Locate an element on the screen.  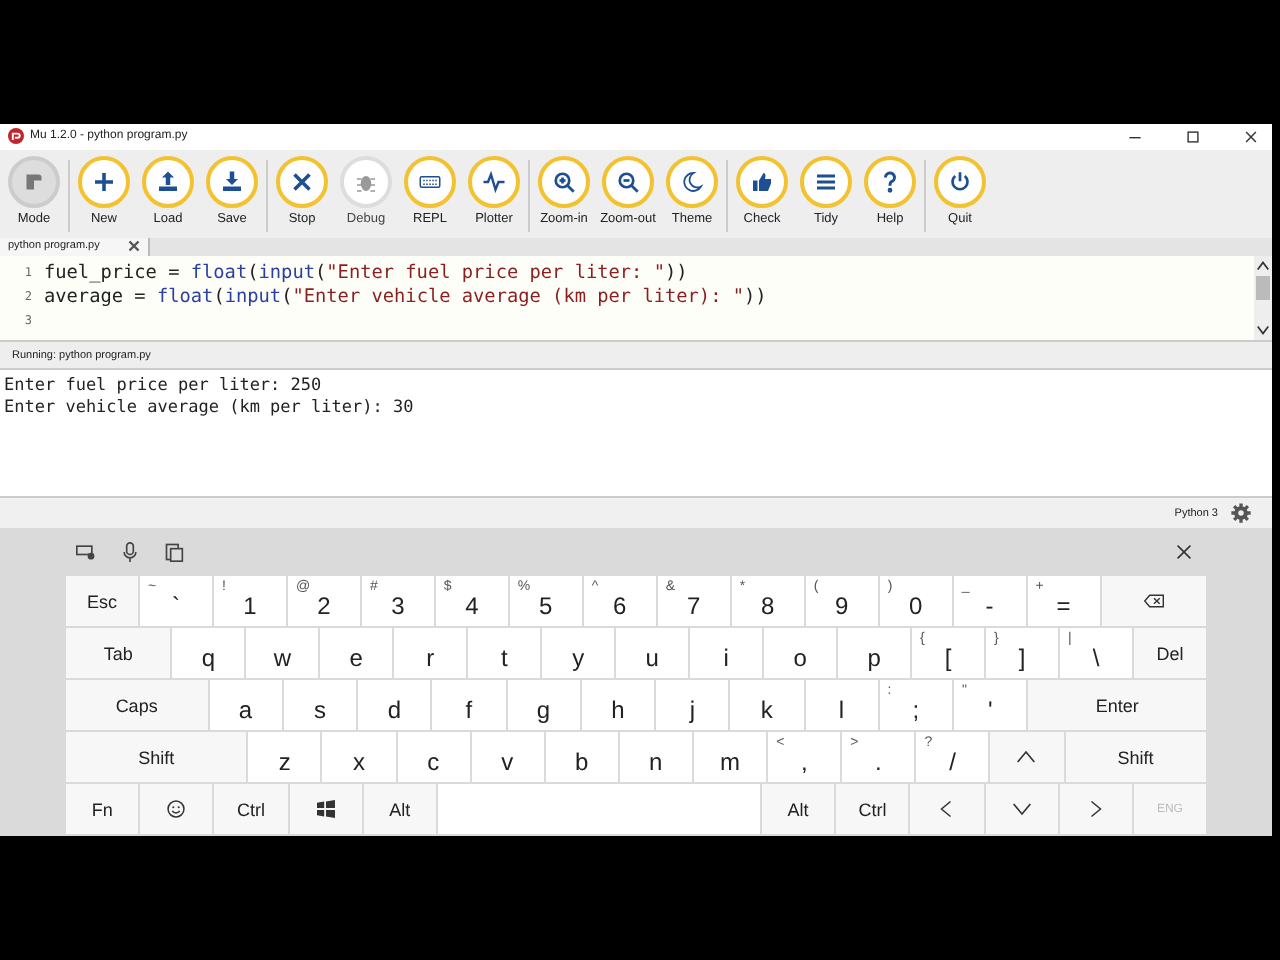
keyboard-settings-icon is located at coordinates (86, 552).